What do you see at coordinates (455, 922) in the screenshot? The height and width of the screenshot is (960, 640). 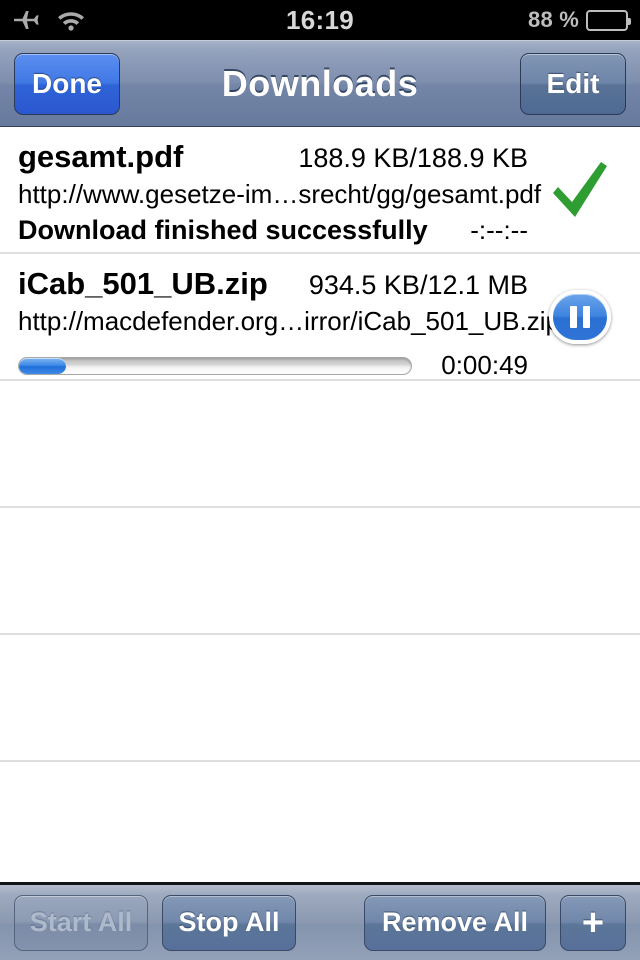 I see `remove-all-button: Remove All` at bounding box center [455, 922].